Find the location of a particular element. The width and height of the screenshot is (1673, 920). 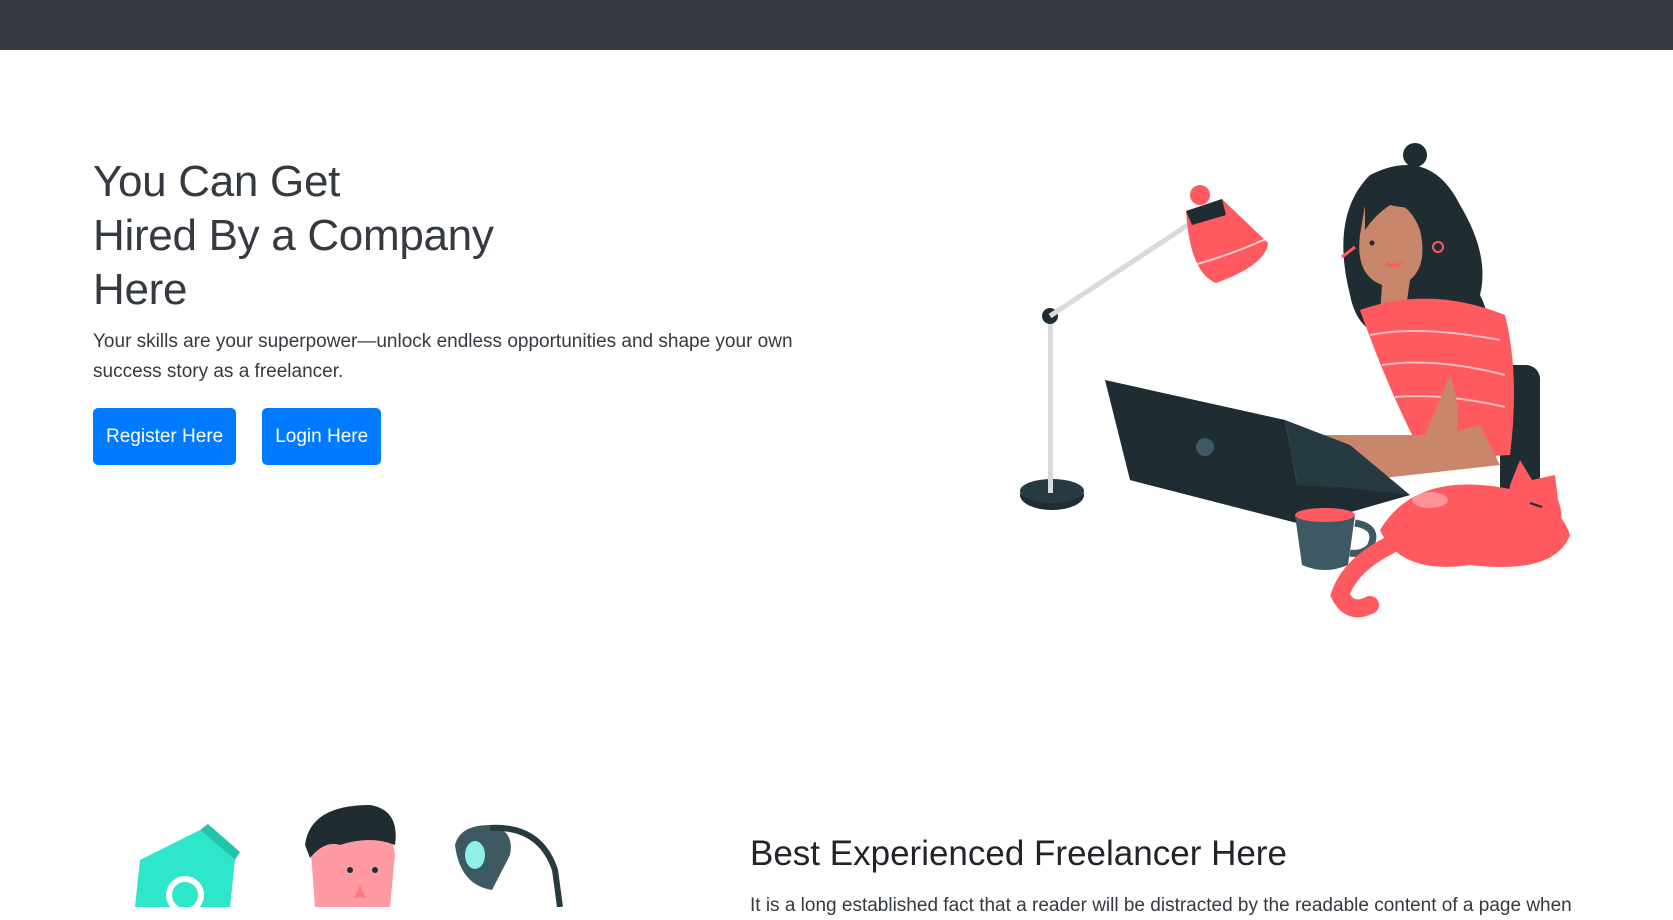

bottom-illustrations is located at coordinates (349, 856).